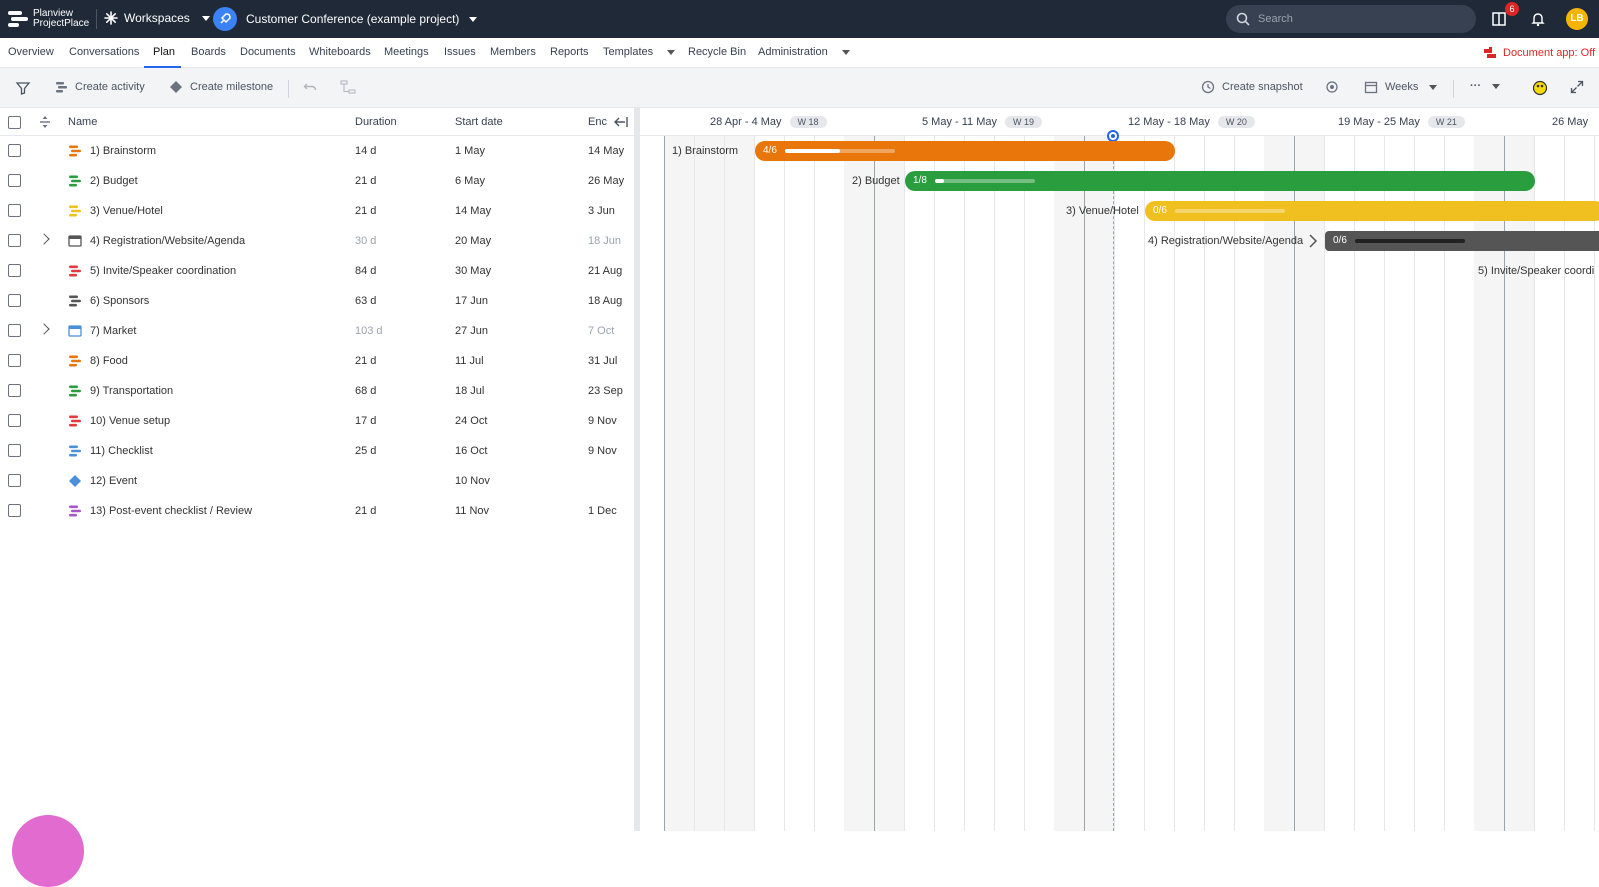 Image resolution: width=1599 pixels, height=887 pixels. What do you see at coordinates (606, 151) in the screenshot?
I see `row-end-date: 14 May` at bounding box center [606, 151].